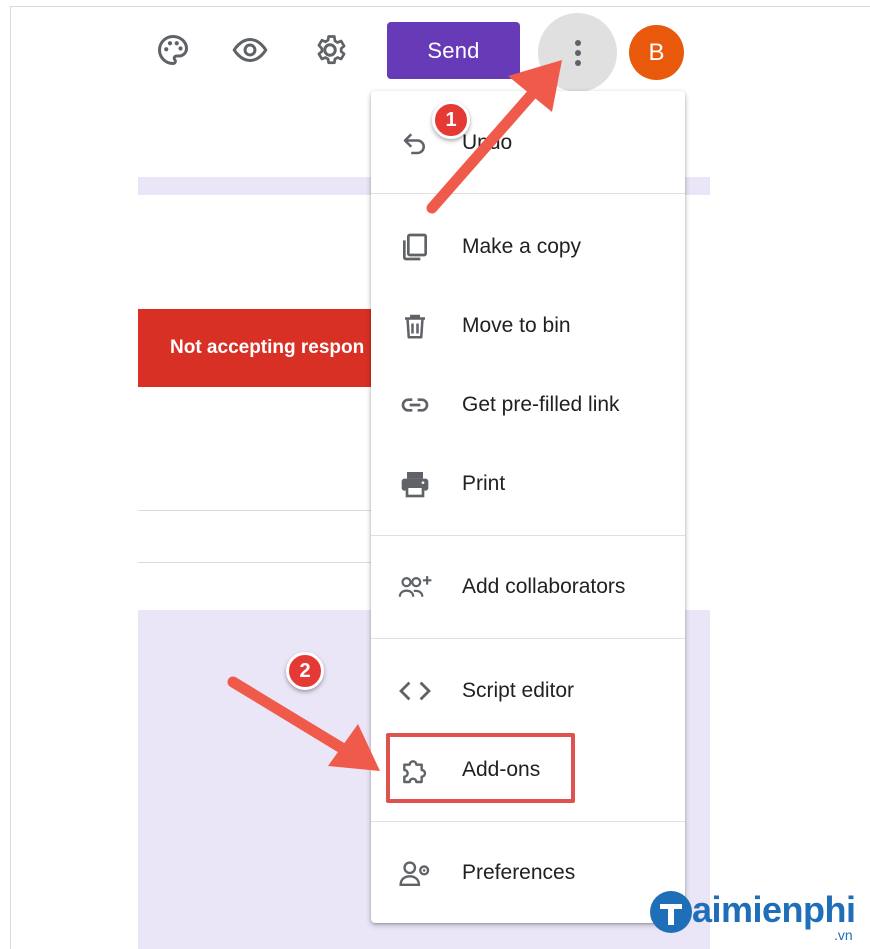 The height and width of the screenshot is (949, 870). I want to click on watermark-logo: aimienphi .vn, so click(759, 918).